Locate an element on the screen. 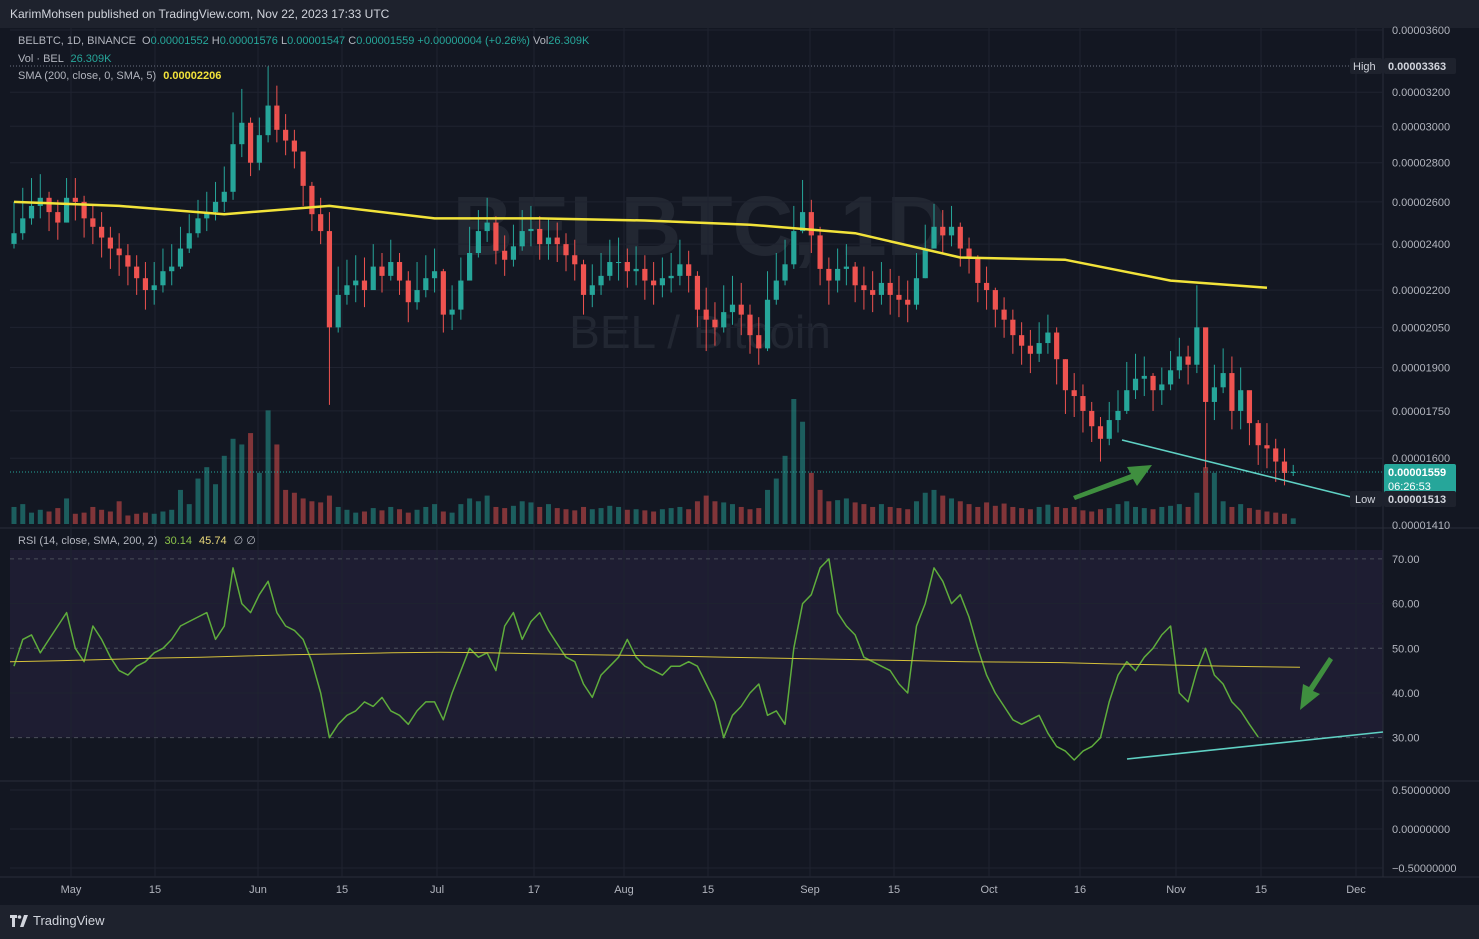 The height and width of the screenshot is (939, 1479). lower-tick-label: −0.50000000 is located at coordinates (1424, 869).